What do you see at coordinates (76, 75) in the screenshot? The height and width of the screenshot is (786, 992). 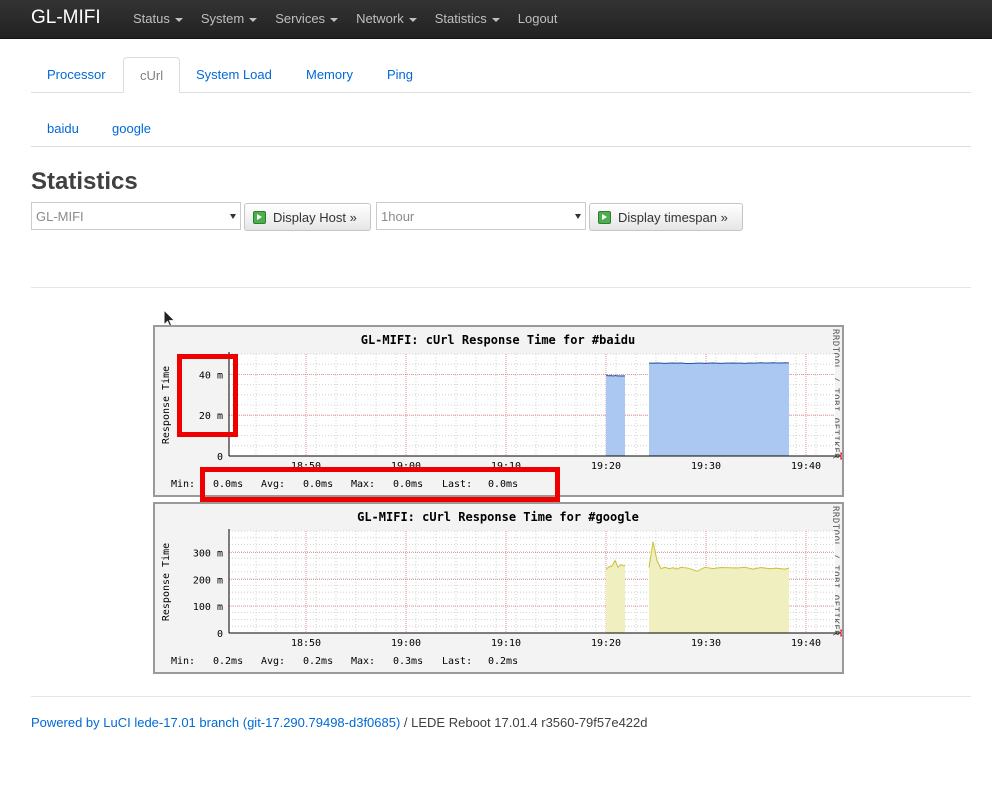 I see `tab-processor: Processor` at bounding box center [76, 75].